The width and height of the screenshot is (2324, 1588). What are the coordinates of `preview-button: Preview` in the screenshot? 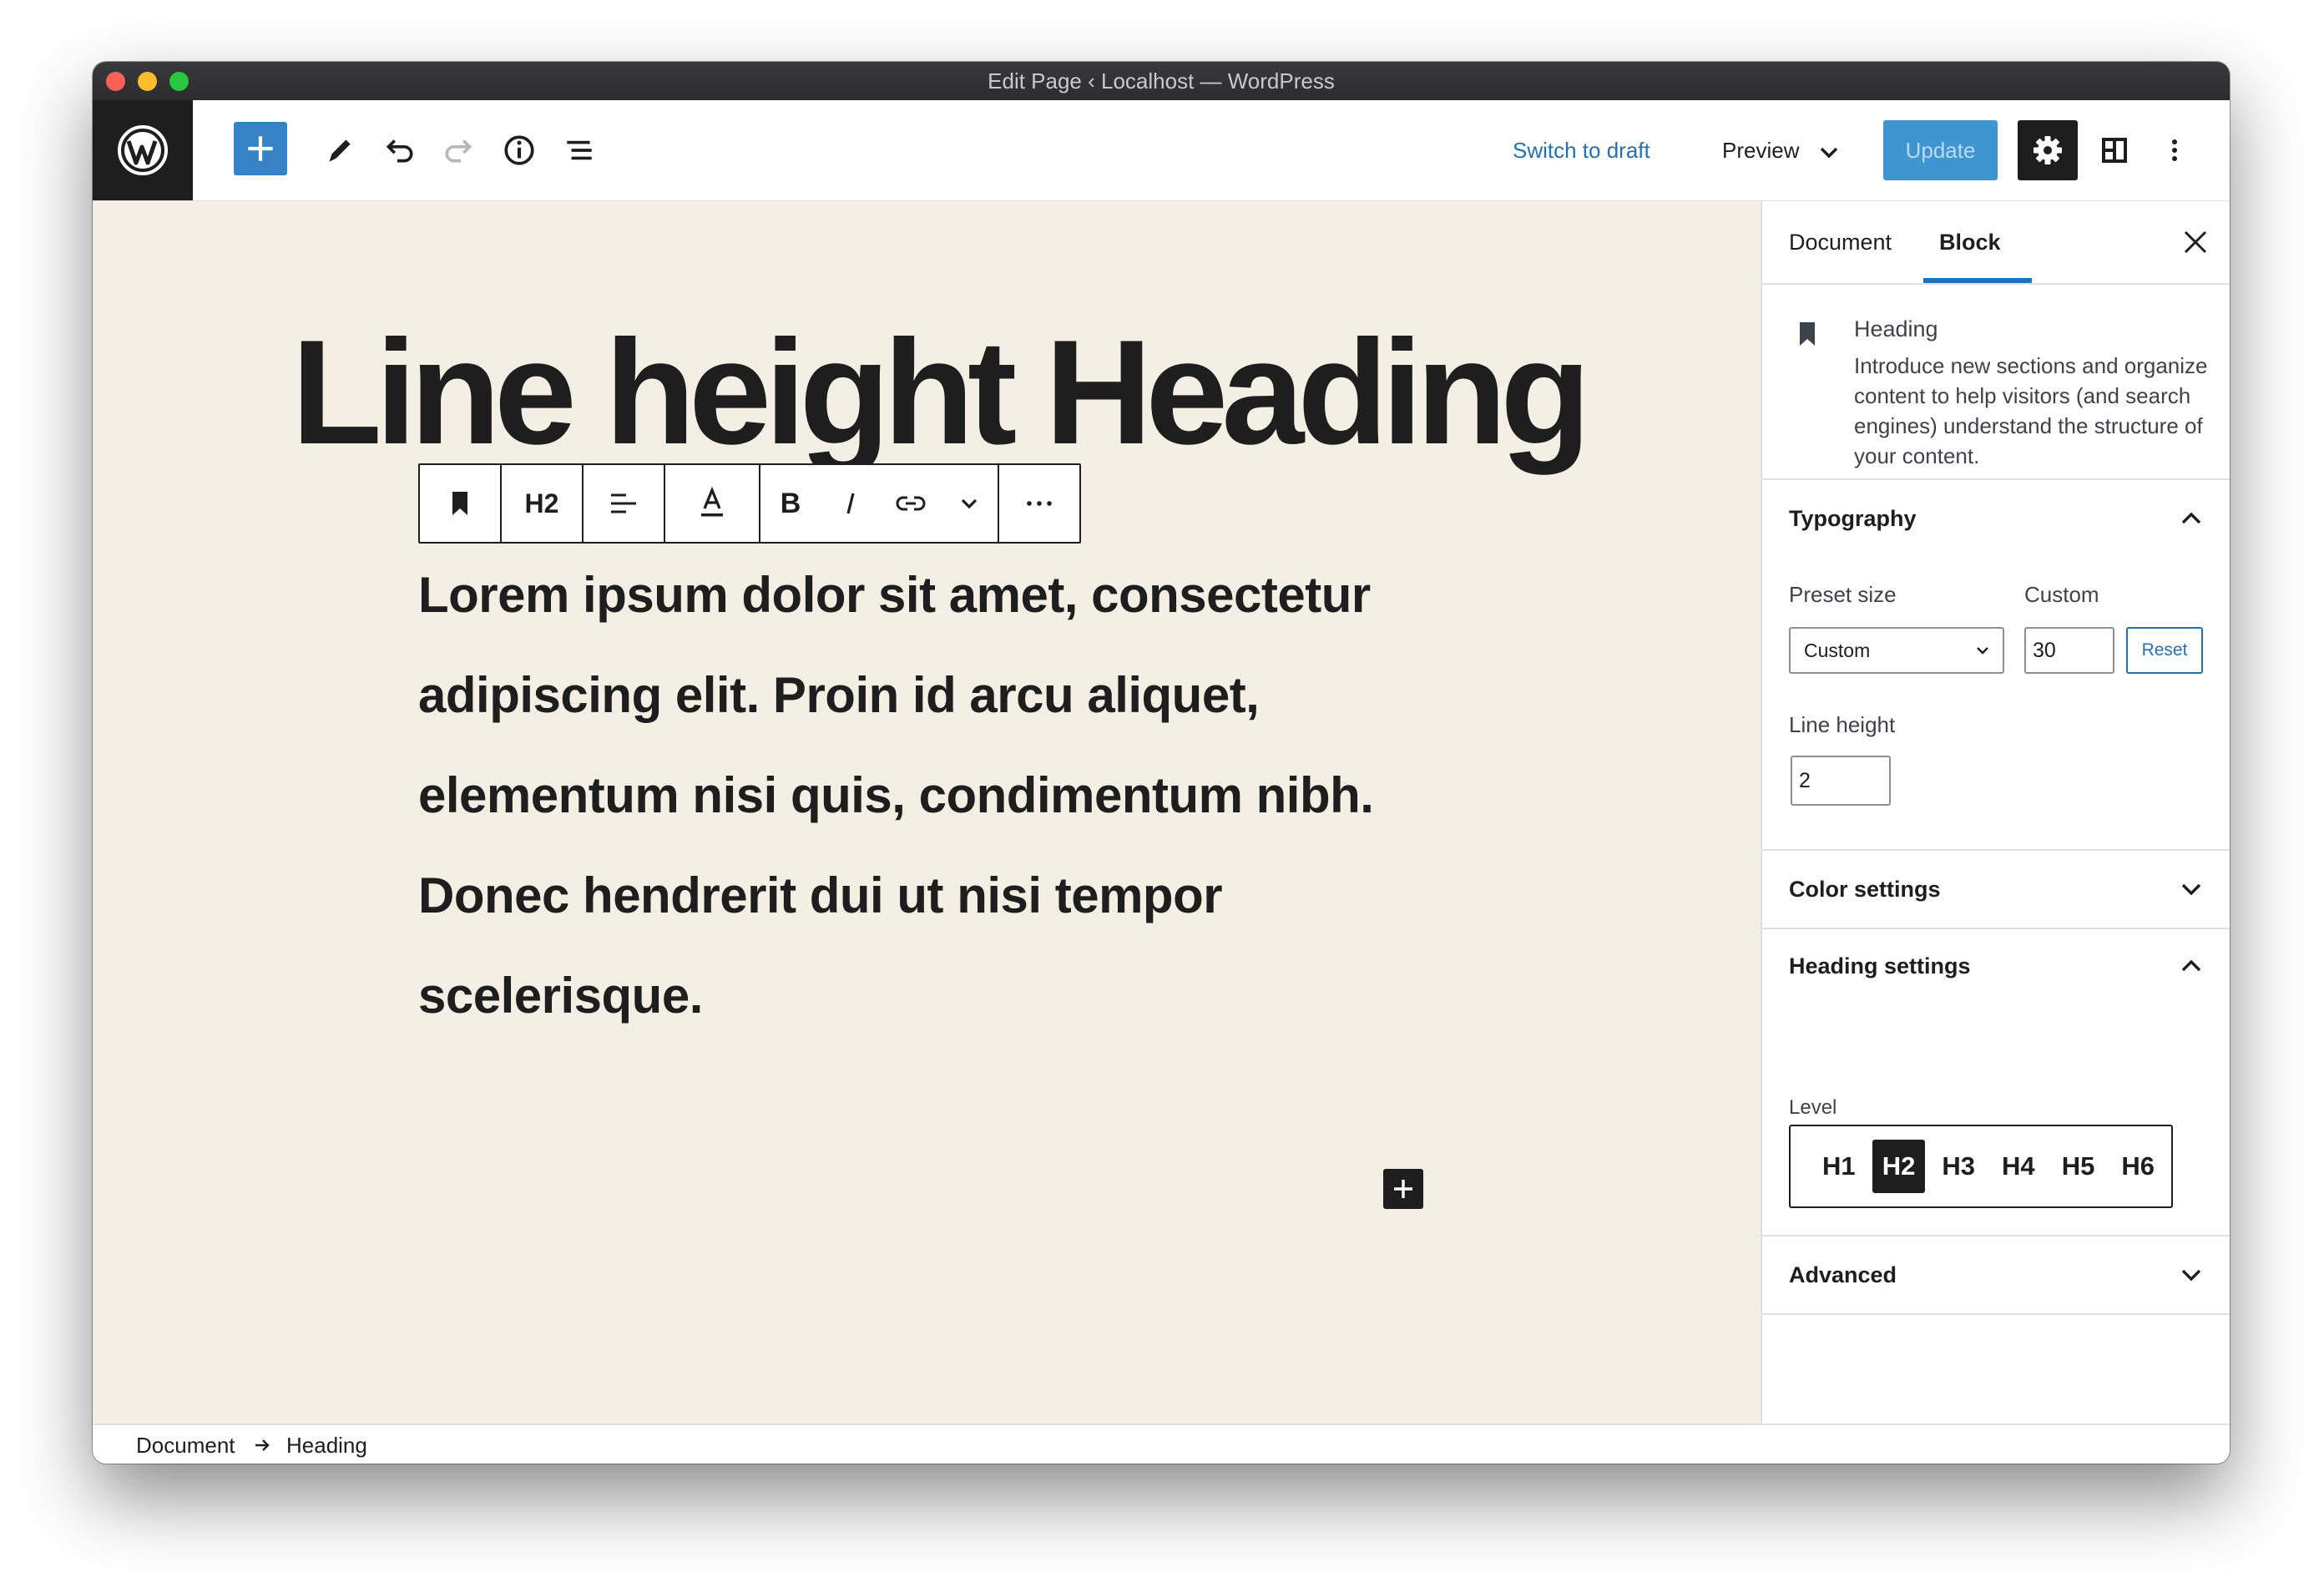 It's located at (1781, 150).